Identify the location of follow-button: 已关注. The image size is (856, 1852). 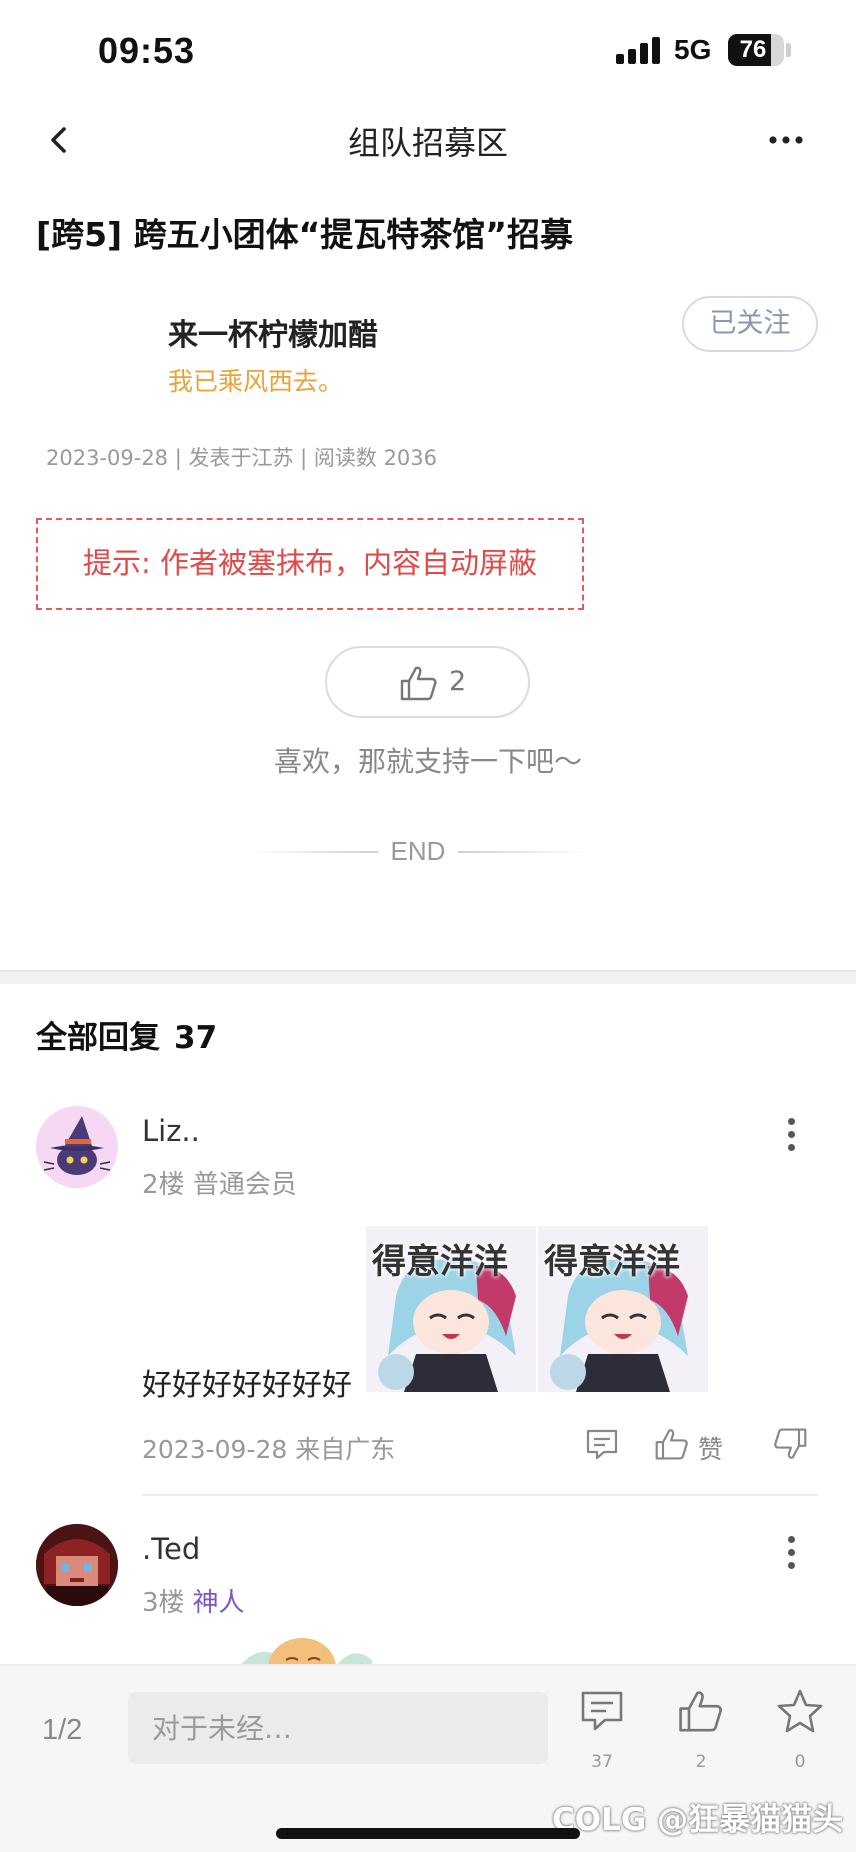
(750, 324).